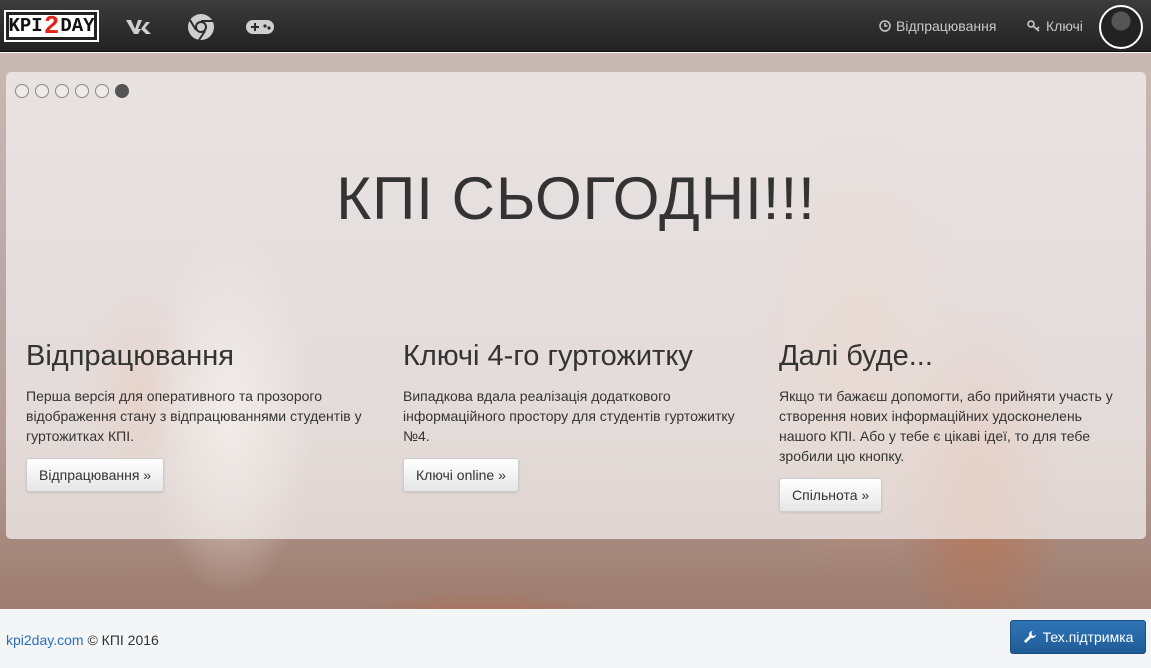 This screenshot has width=1151, height=668. What do you see at coordinates (260, 27) in the screenshot?
I see `gamepad-icon` at bounding box center [260, 27].